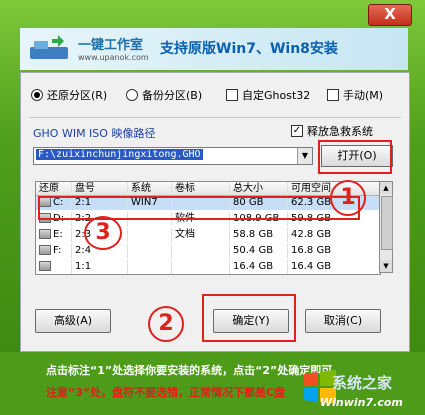 The width and height of the screenshot is (425, 415). I want to click on free-space: 42.8 GB, so click(334, 235).